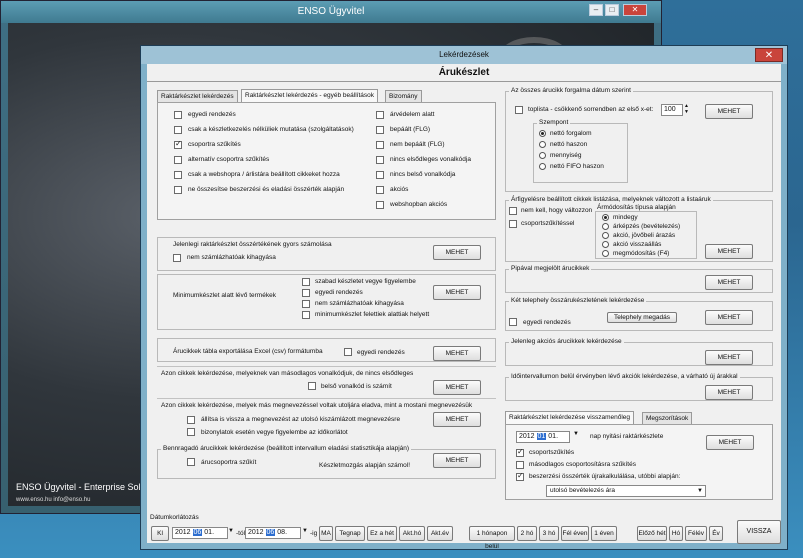  Describe the element at coordinates (686, 109) in the screenshot. I see `stepper-arrows-icon: ▲ ▼` at that location.